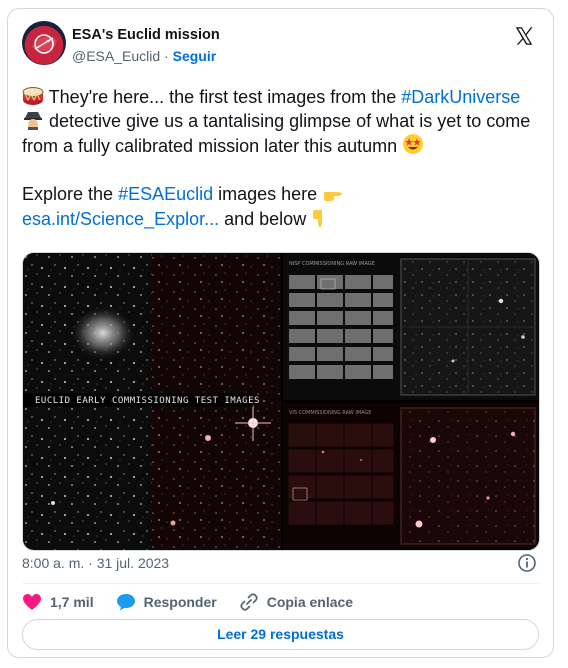 Image resolution: width=568 pixels, height=668 pixels. What do you see at coordinates (268, 194) in the screenshot?
I see `tweet-line2-mid: images here` at bounding box center [268, 194].